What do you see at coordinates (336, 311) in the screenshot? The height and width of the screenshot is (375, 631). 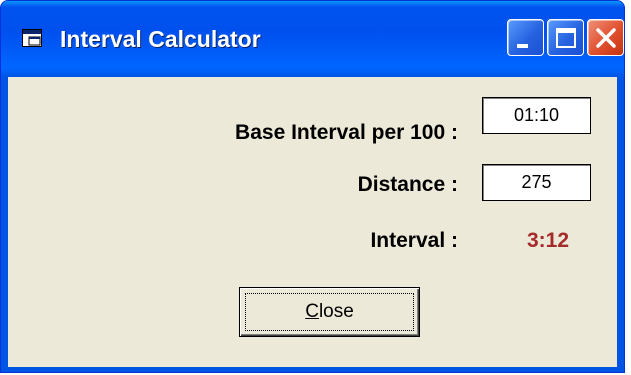 I see `close-label-rest: lose` at bounding box center [336, 311].